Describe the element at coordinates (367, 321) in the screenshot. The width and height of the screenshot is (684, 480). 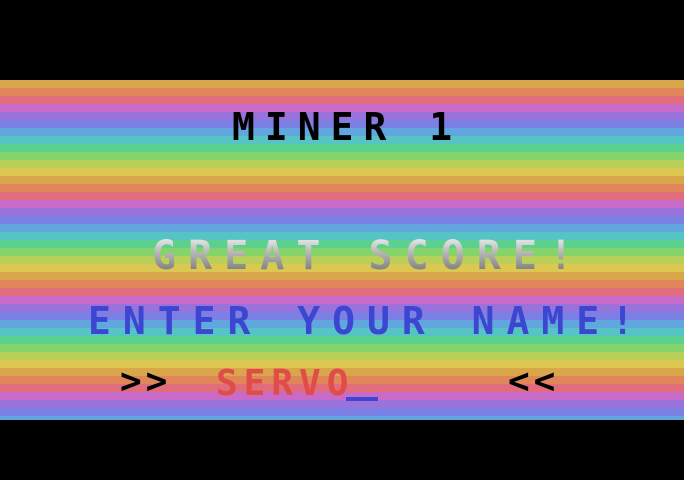
I see `enter-name-prompt: ENTER YOUR NAME!` at that location.